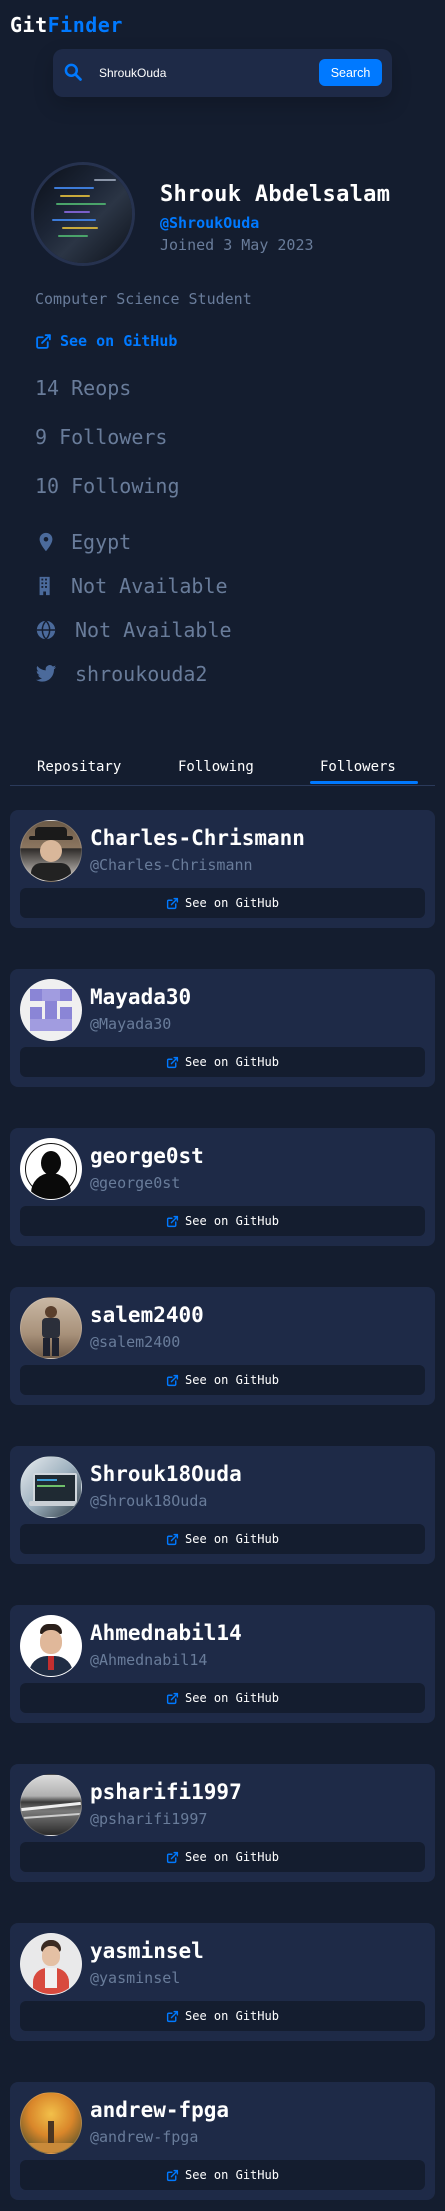 The width and height of the screenshot is (445, 2211). I want to click on search-icon, so click(73, 72).